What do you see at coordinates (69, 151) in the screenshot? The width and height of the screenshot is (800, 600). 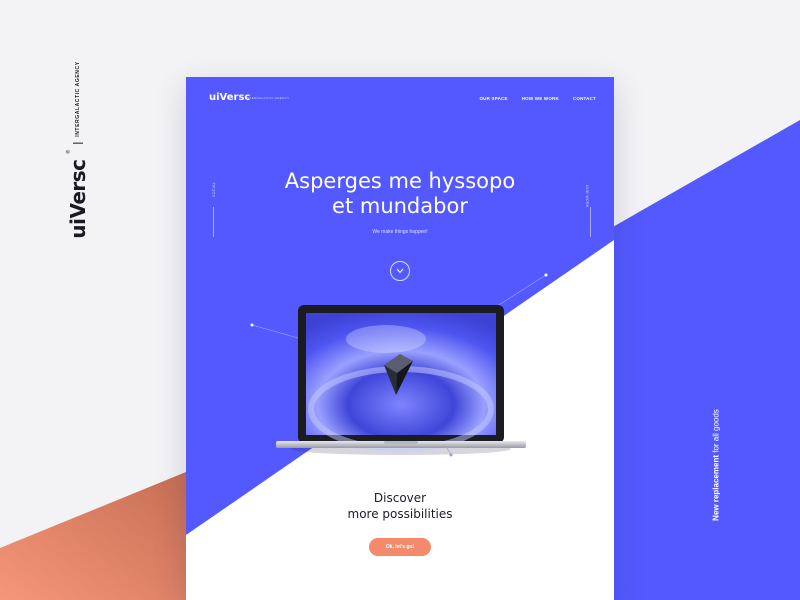 I see `registered-mark: ®` at bounding box center [69, 151].